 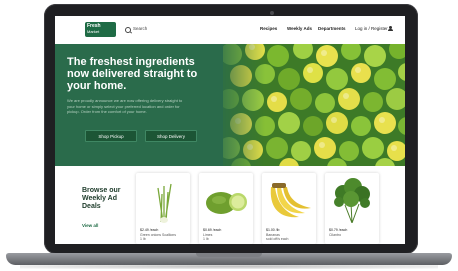 I want to click on product-price: $2.49 /each, so click(x=149, y=230).